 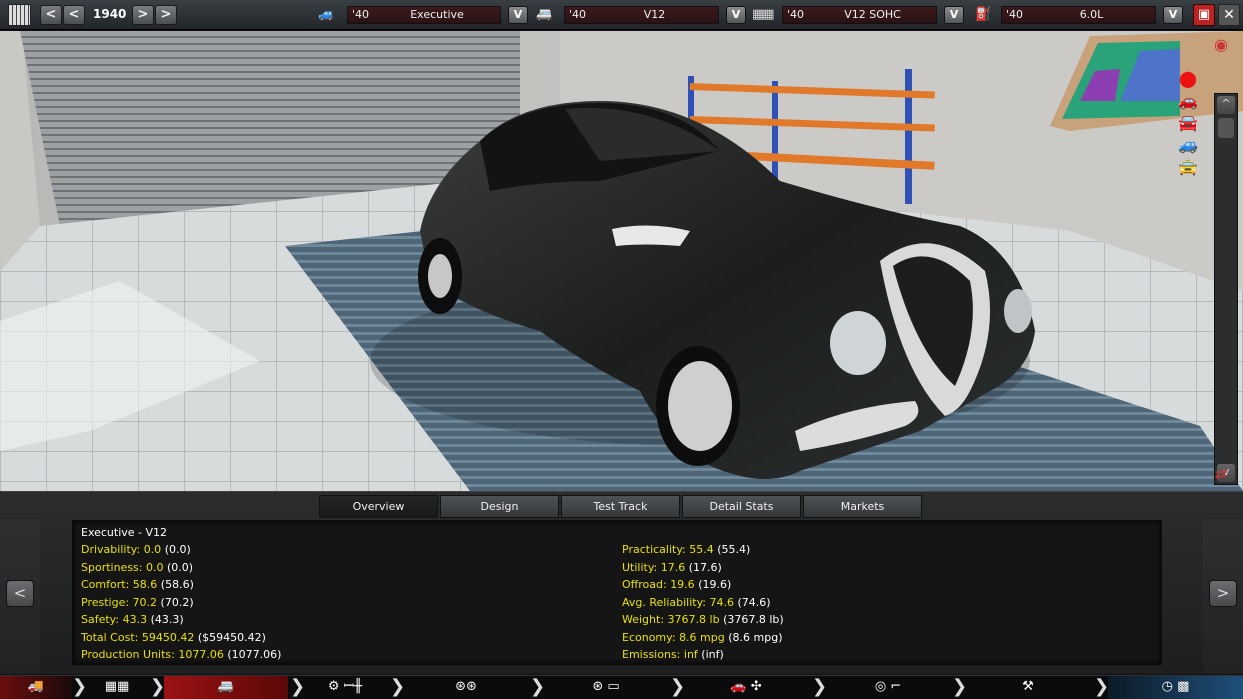 What do you see at coordinates (437, 14) in the screenshot?
I see `chassis-value: Executive` at bounding box center [437, 14].